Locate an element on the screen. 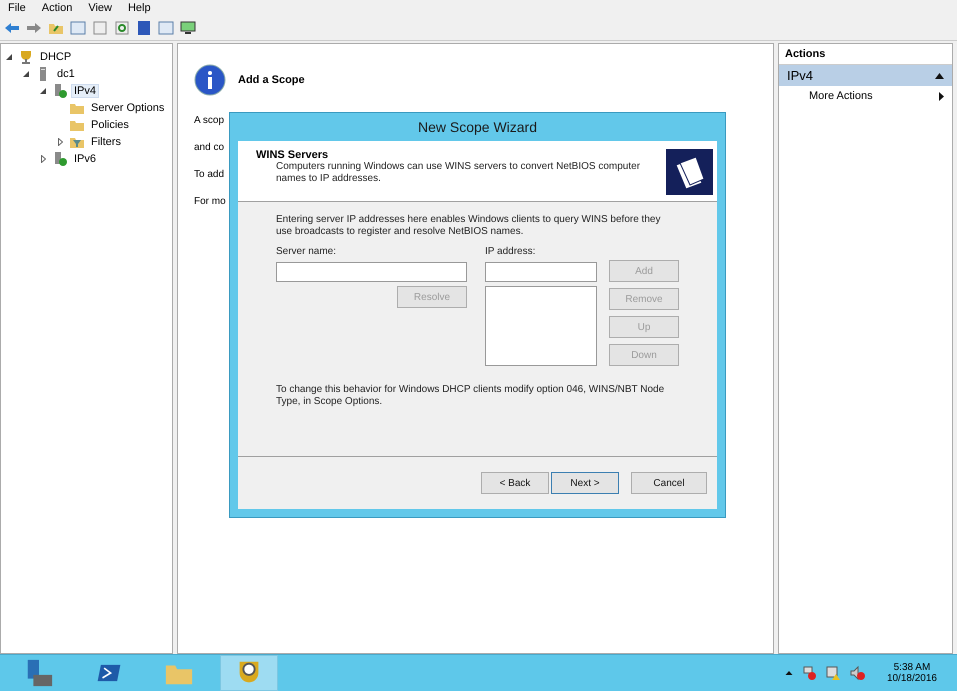 The height and width of the screenshot is (691, 957). tree-item: dc1 is located at coordinates (66, 73).